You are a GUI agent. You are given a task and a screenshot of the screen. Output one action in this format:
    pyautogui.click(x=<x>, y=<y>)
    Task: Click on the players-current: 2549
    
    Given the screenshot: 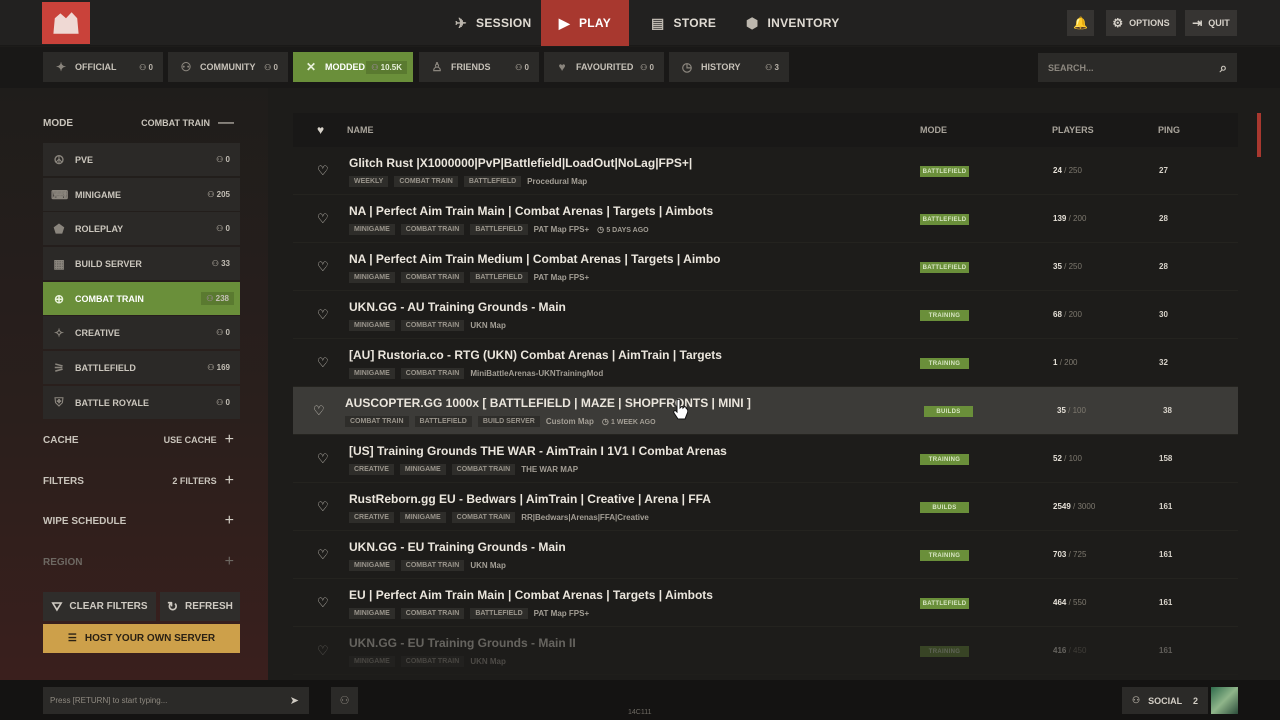 What is the action you would take?
    pyautogui.click(x=1062, y=506)
    